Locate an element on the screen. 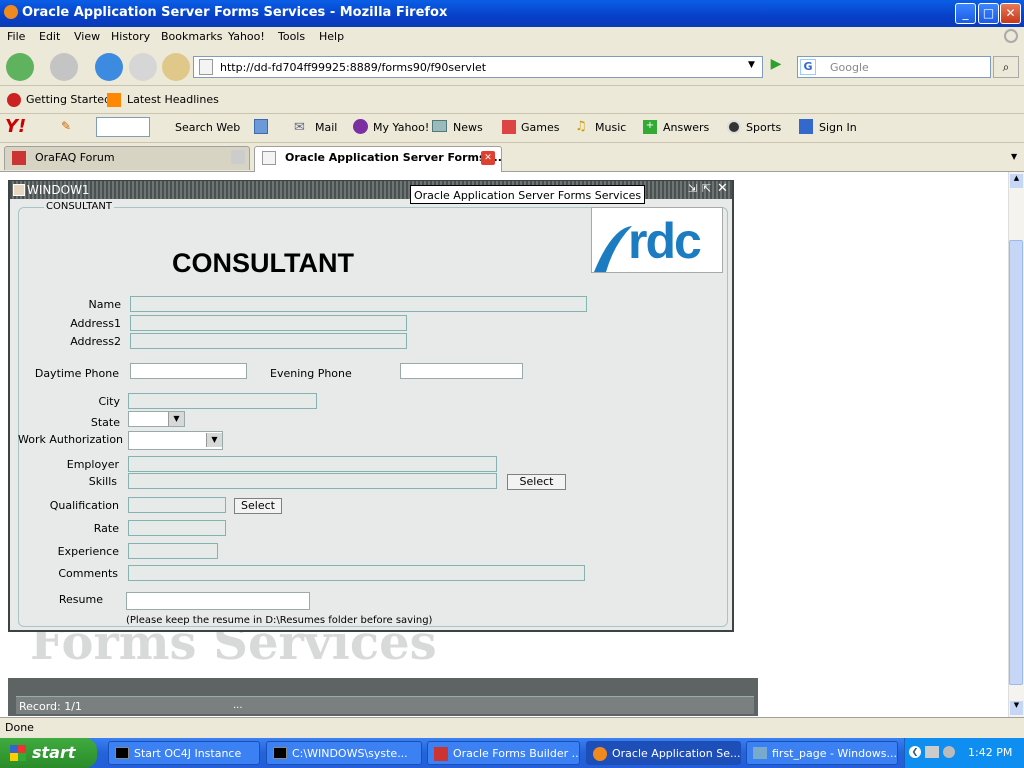 The image size is (1024, 768). yahoo-games: Games is located at coordinates (540, 127).